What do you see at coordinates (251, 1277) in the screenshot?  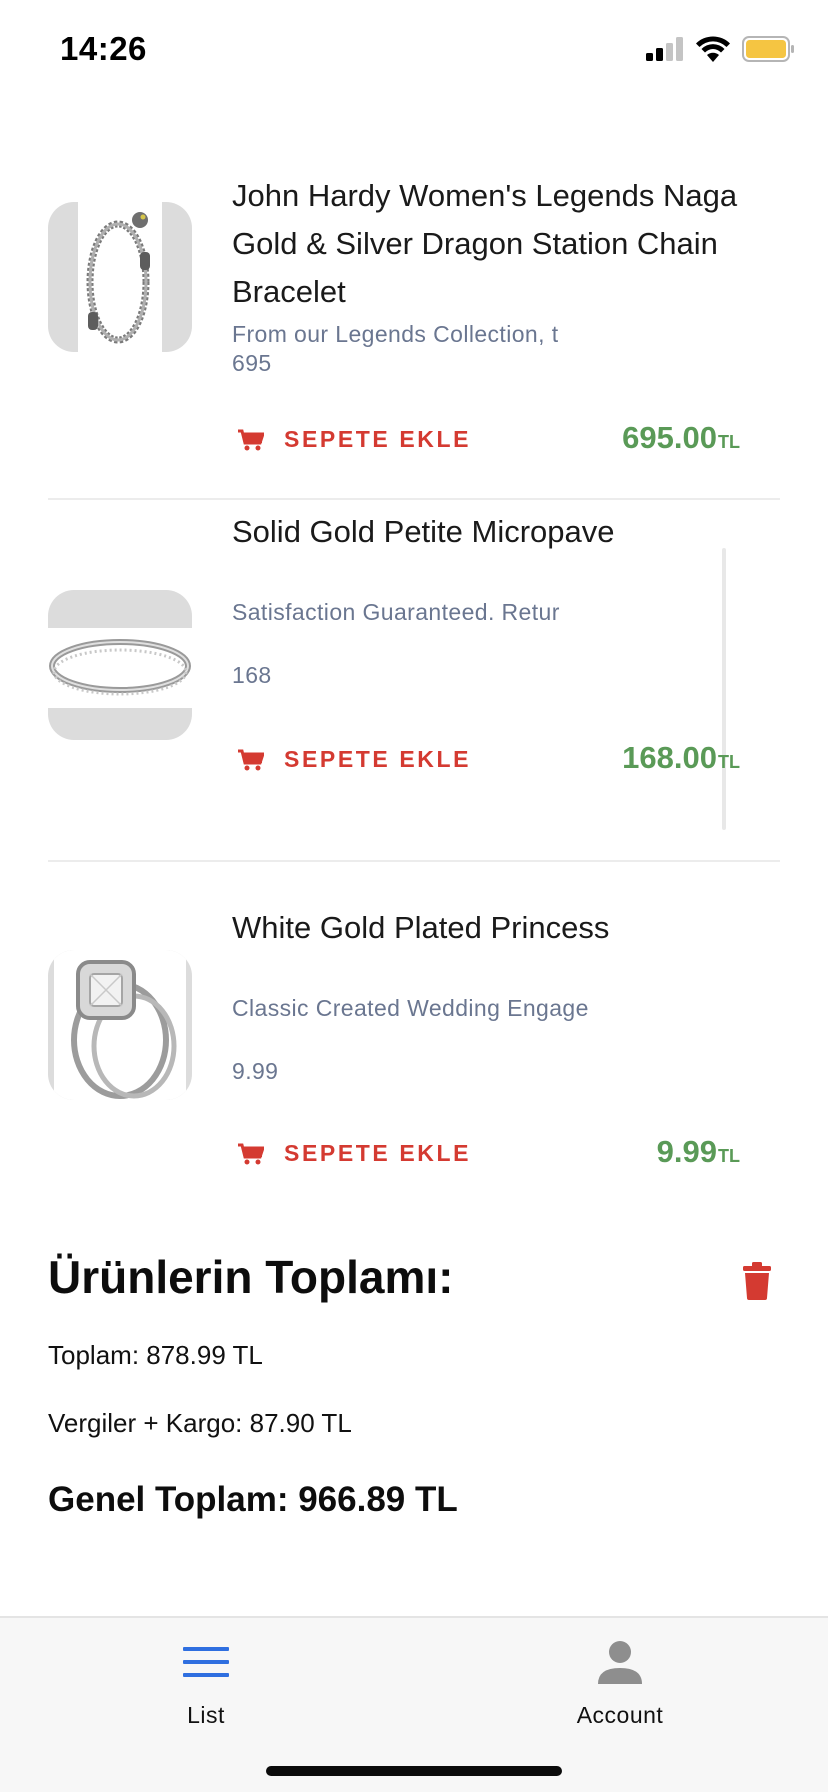 I see `totals-title: Ürünlerin Toplamı:` at bounding box center [251, 1277].